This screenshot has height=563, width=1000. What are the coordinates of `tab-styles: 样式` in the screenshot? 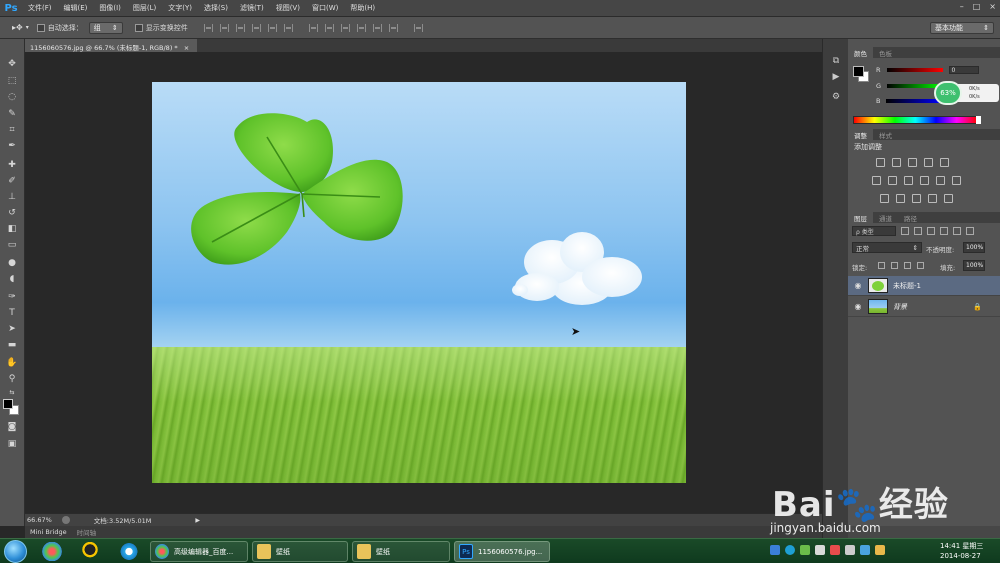 It's located at (885, 134).